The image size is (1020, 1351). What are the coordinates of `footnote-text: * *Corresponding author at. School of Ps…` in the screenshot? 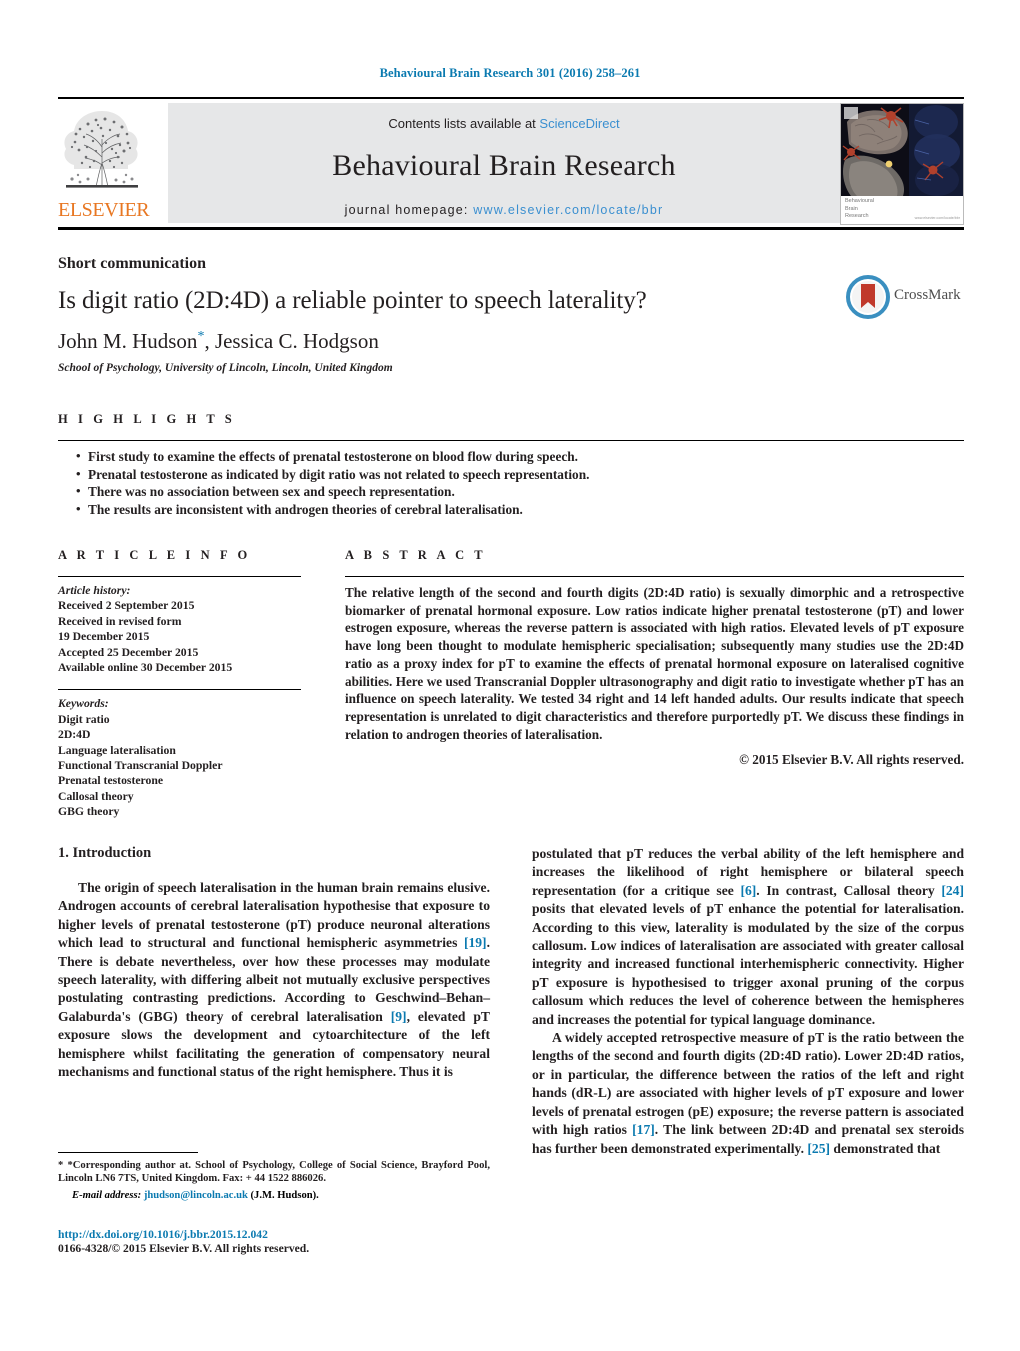 It's located at (274, 1172).